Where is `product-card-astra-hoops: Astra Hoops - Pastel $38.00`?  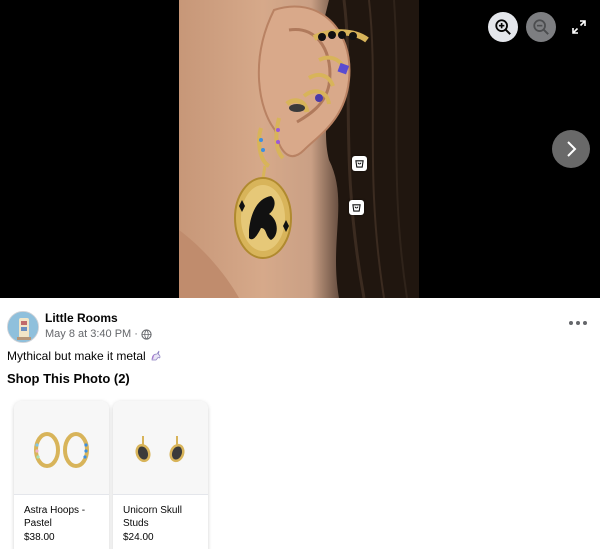
product-card-astra-hoops: Astra Hoops - Pastel $38.00 is located at coordinates (61, 475).